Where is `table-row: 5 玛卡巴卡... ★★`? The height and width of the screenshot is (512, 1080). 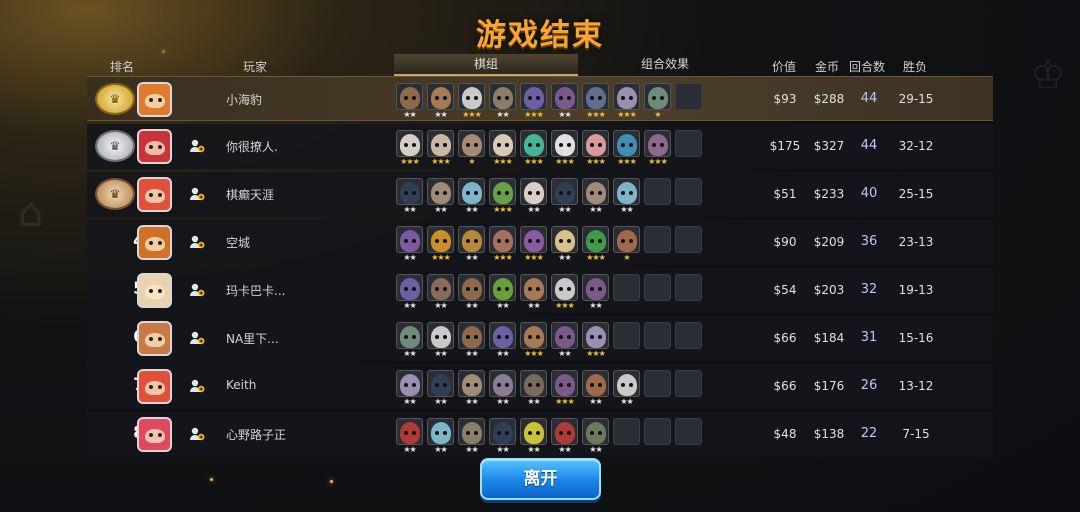
table-row: 5 玛卡巴卡... ★★ is located at coordinates (540, 290).